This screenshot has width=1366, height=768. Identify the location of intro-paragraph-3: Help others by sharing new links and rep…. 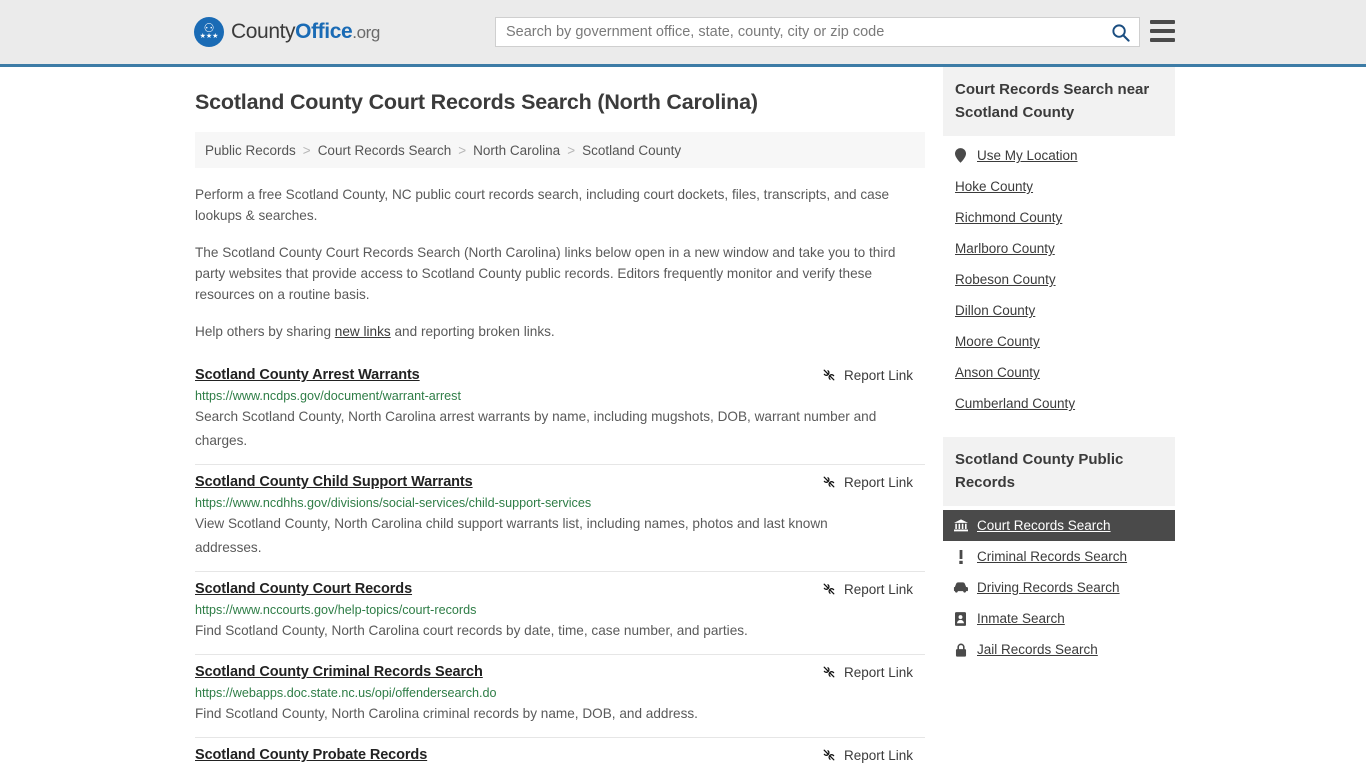
(560, 331).